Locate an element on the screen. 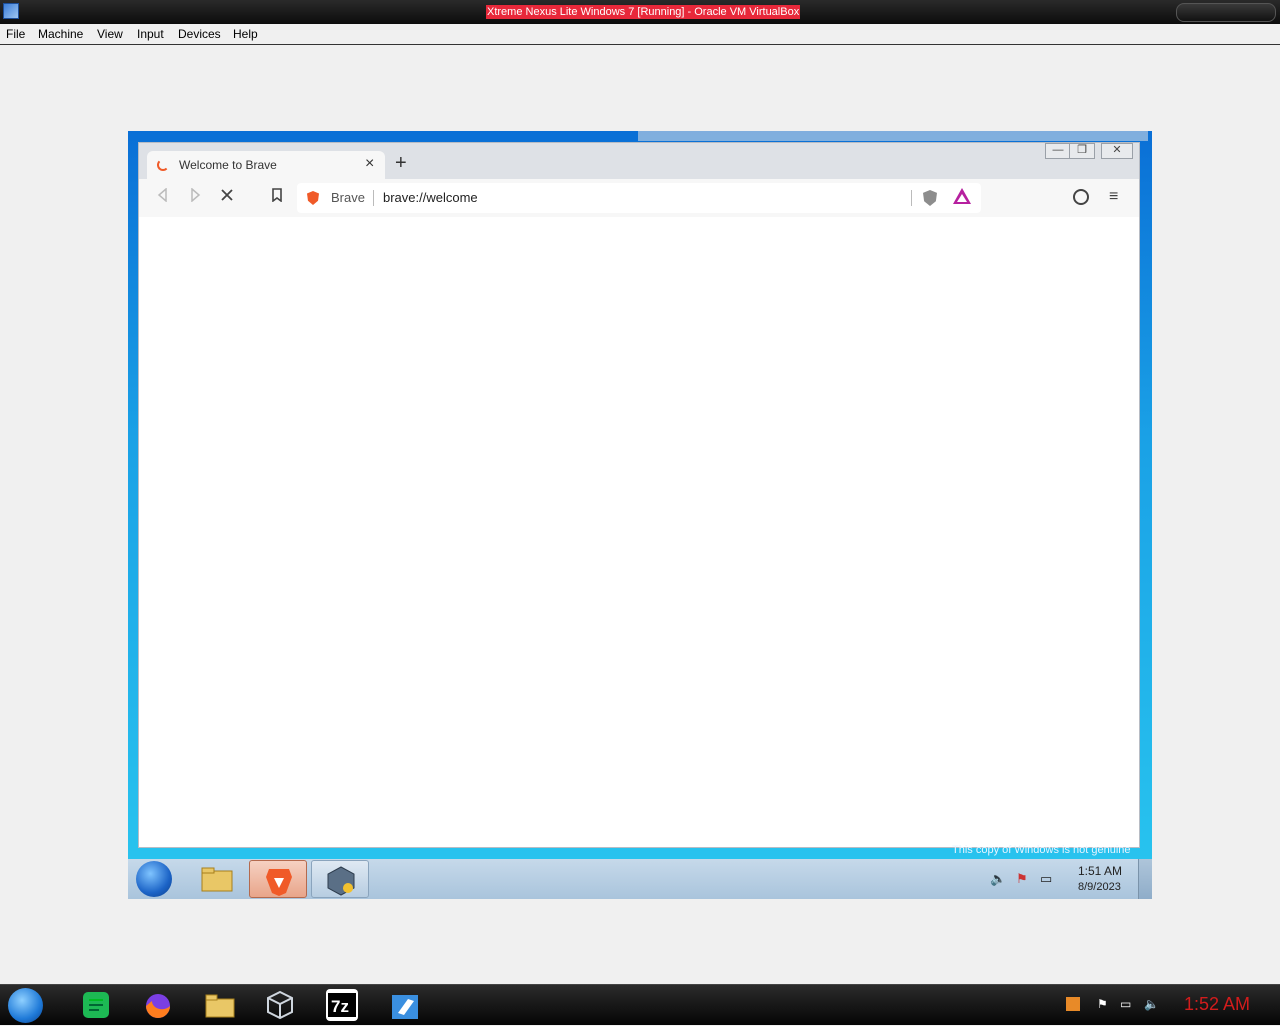 Image resolution: width=1280 pixels, height=1026 pixels. file-explorer-icon is located at coordinates (220, 1005).